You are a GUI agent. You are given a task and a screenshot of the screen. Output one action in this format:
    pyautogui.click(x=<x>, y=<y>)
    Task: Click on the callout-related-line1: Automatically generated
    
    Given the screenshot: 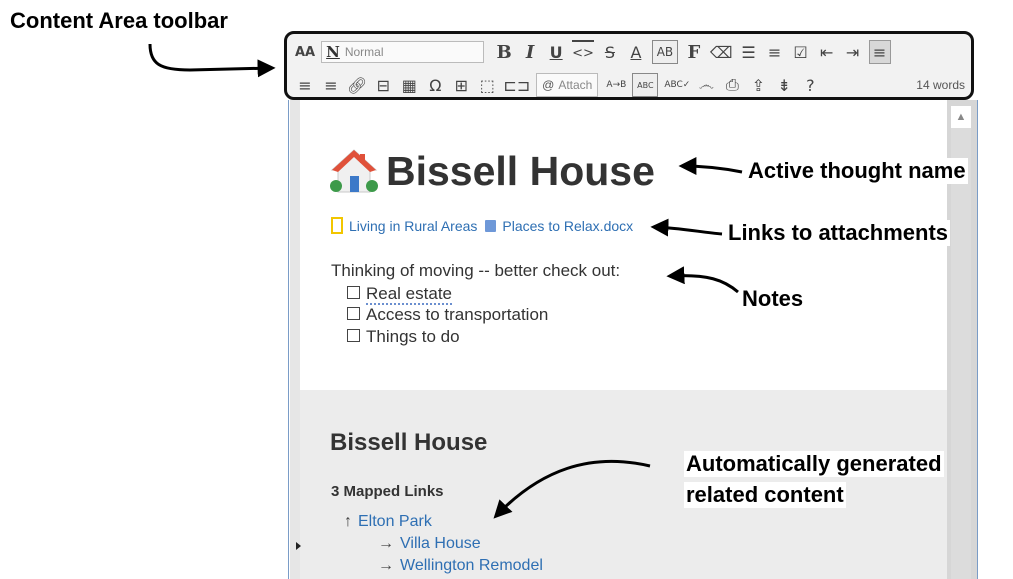 What is the action you would take?
    pyautogui.click(x=814, y=464)
    